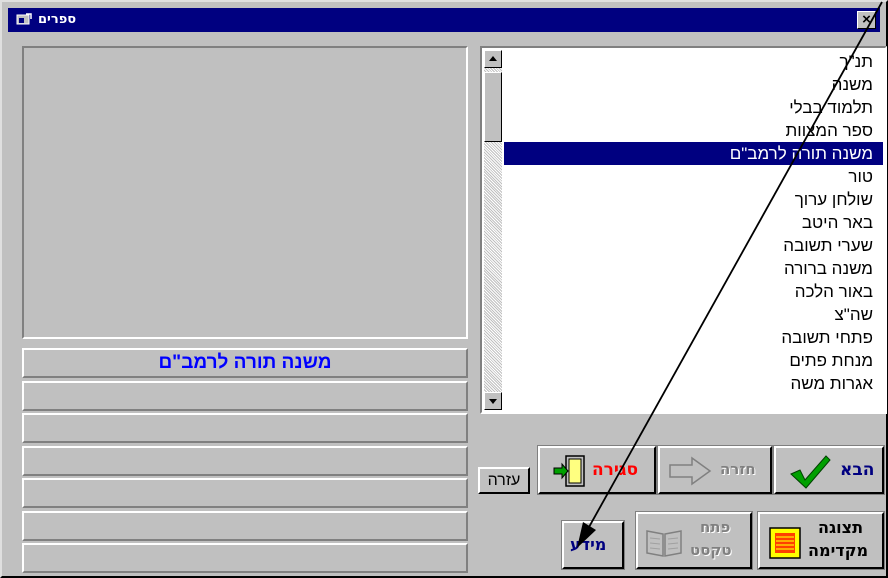 The height and width of the screenshot is (578, 888). I want to click on info-button-label: מידע, so click(588, 544).